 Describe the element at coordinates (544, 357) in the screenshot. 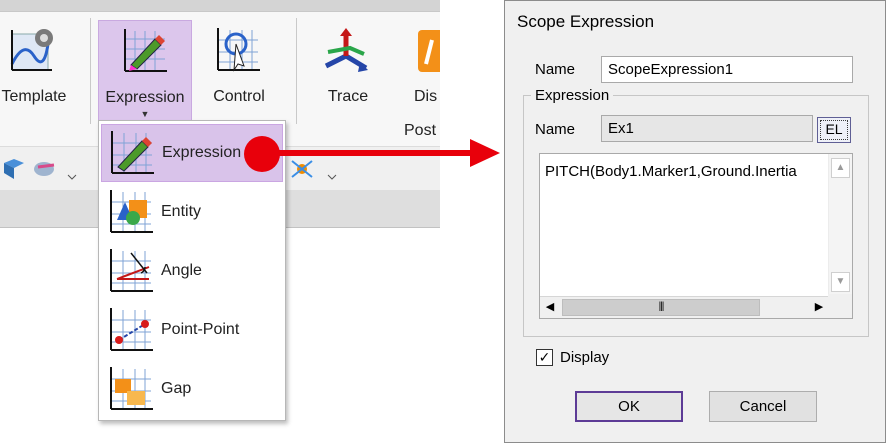

I see `display-checkbox: ✓` at that location.